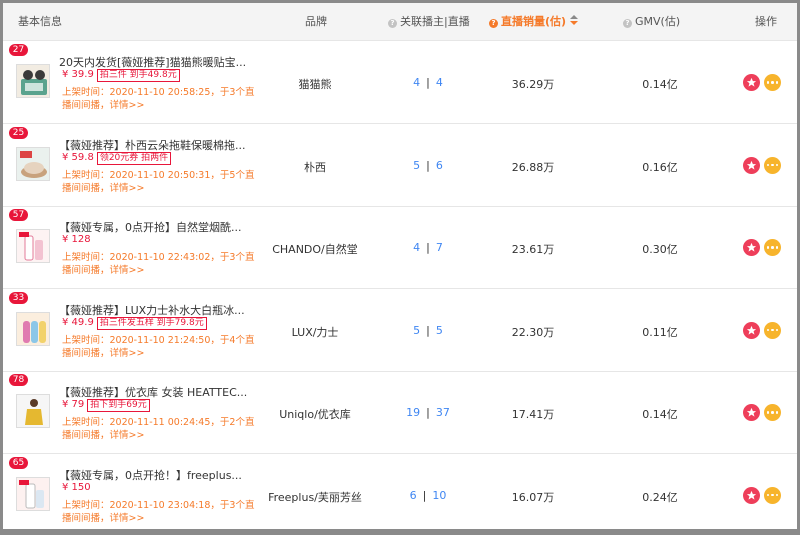 This screenshot has height=535, width=800. Describe the element at coordinates (315, 249) in the screenshot. I see `brand-name: CHANDO/自然堂` at that location.